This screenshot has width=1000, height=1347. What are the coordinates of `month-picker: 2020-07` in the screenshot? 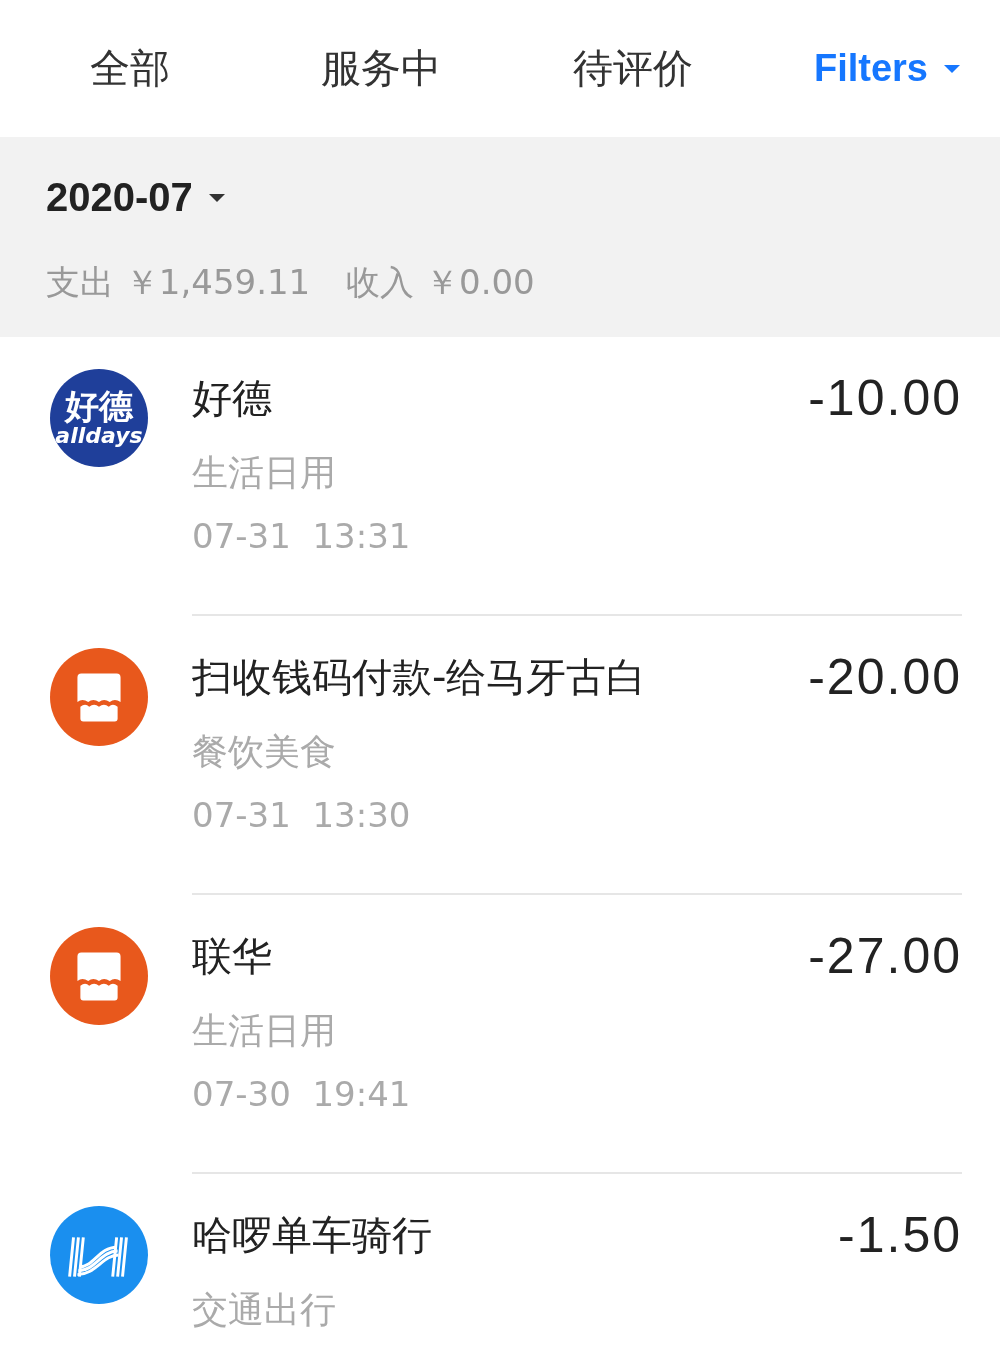 It's located at (136, 197).